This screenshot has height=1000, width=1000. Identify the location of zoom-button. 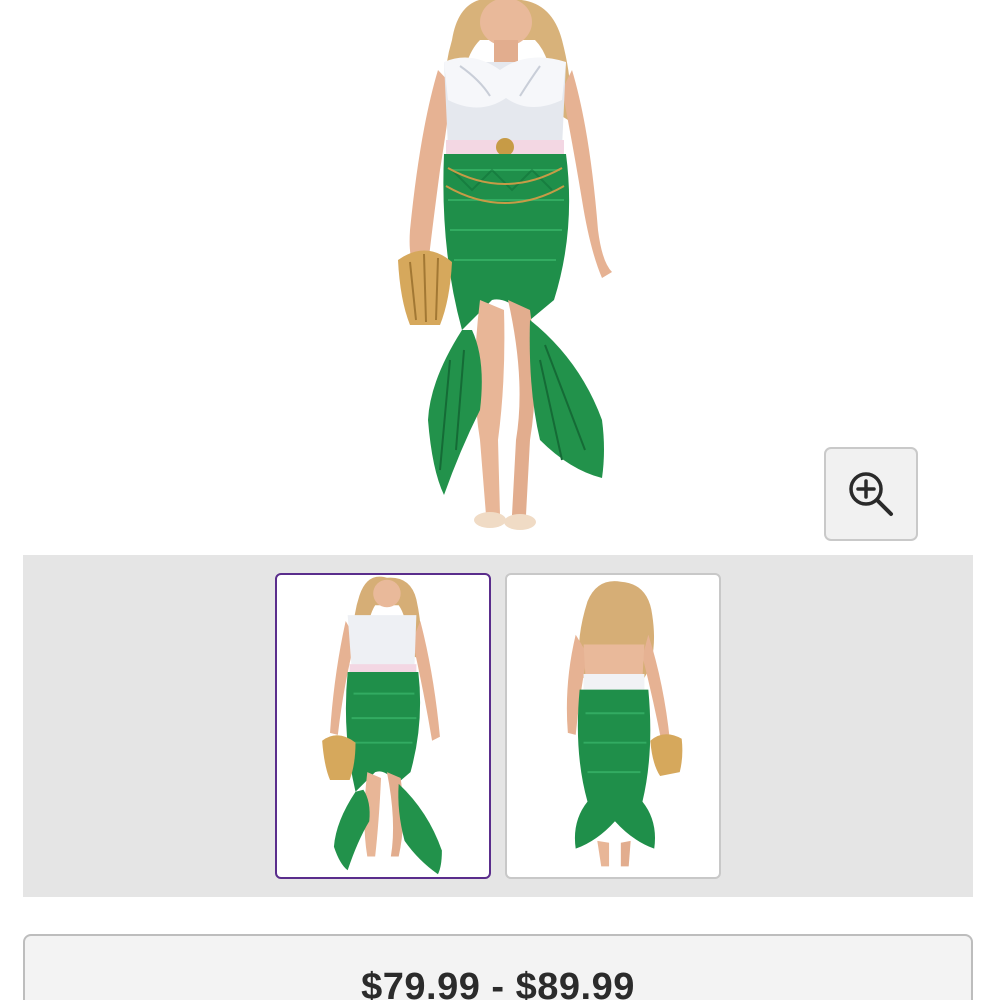
(871, 494).